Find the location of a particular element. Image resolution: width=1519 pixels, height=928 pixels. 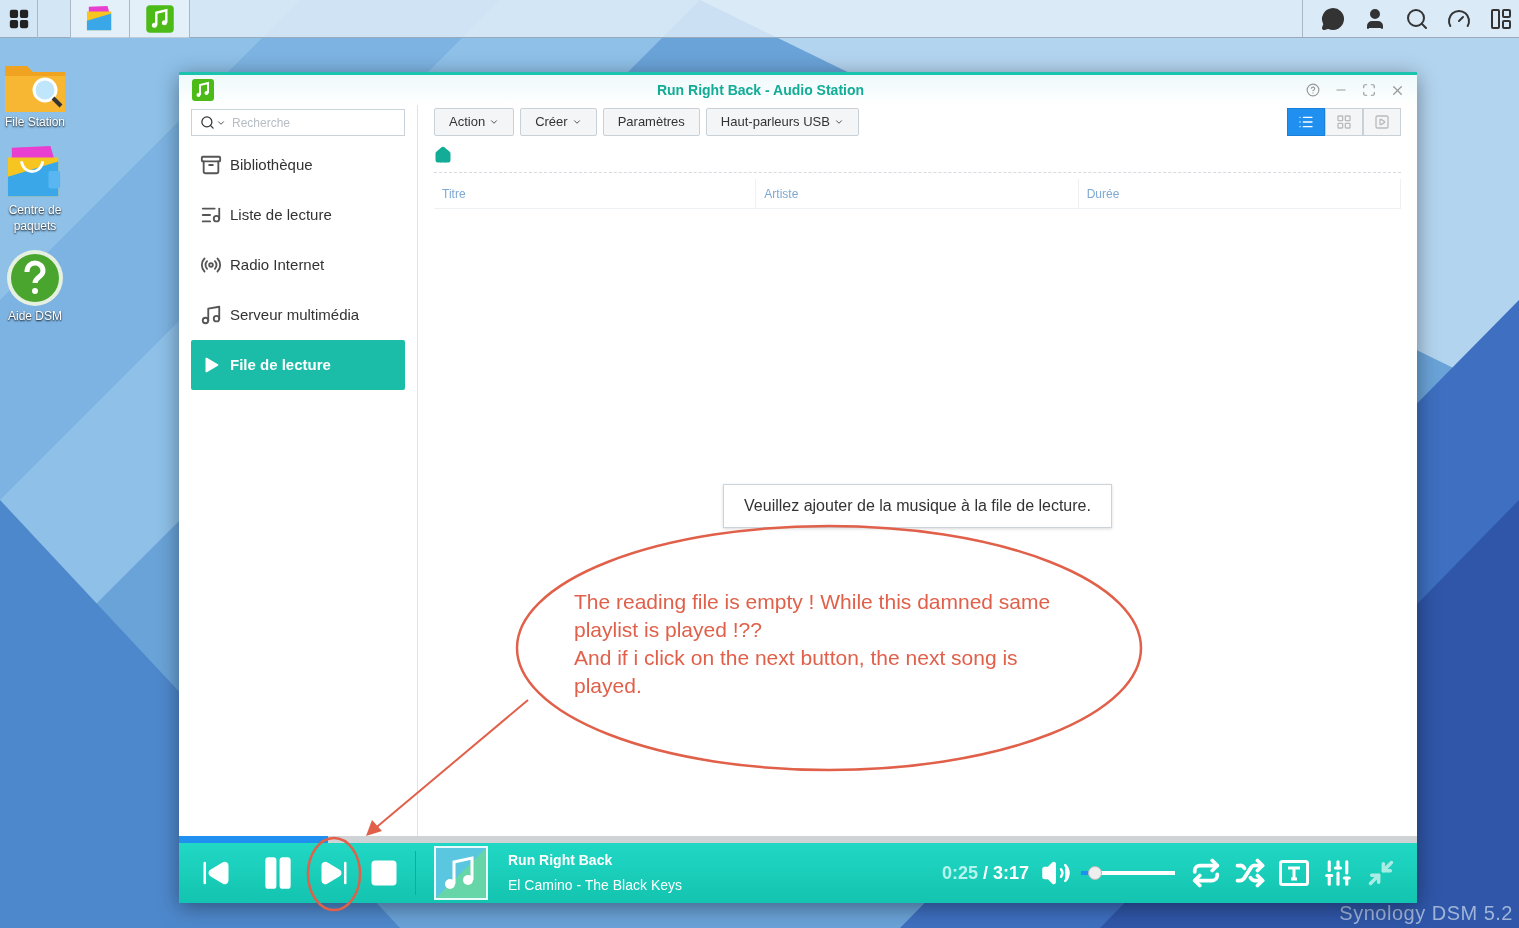

track-title: Run Right Back is located at coordinates (561, 860).